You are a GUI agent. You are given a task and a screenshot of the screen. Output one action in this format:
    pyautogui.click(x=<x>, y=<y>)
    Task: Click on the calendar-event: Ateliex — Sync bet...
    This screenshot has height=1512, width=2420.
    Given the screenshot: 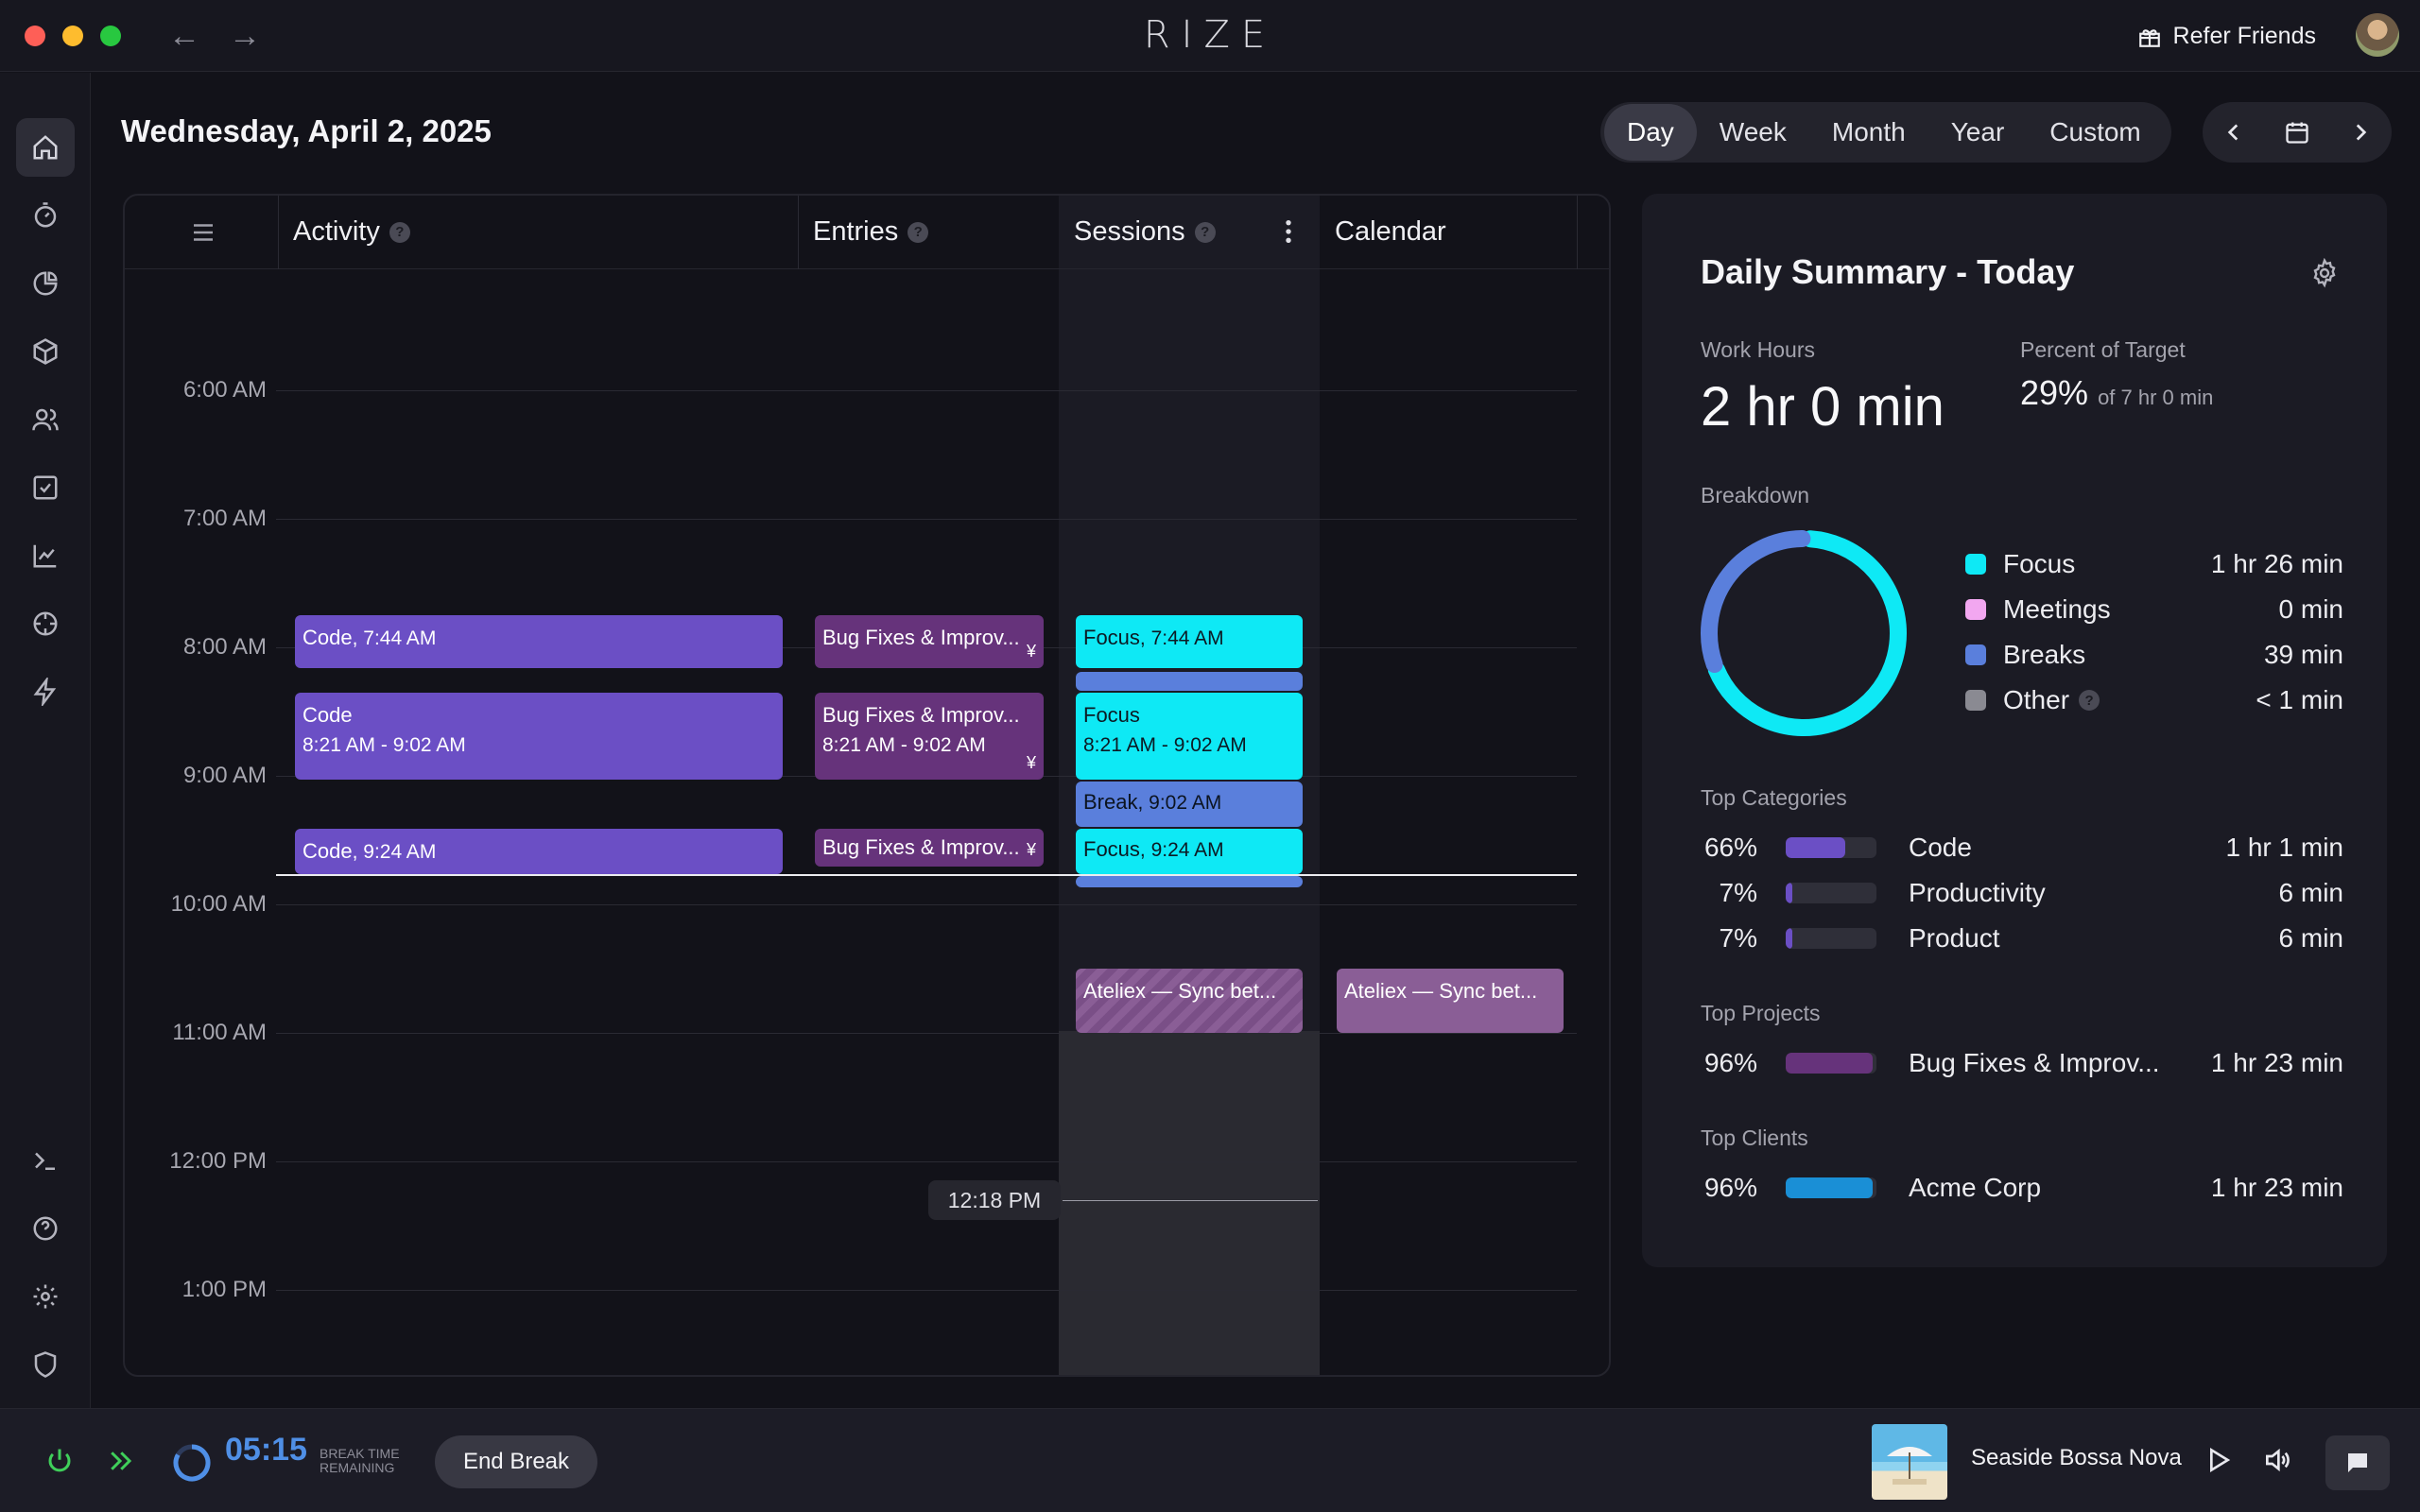 What is the action you would take?
    pyautogui.click(x=1450, y=1001)
    